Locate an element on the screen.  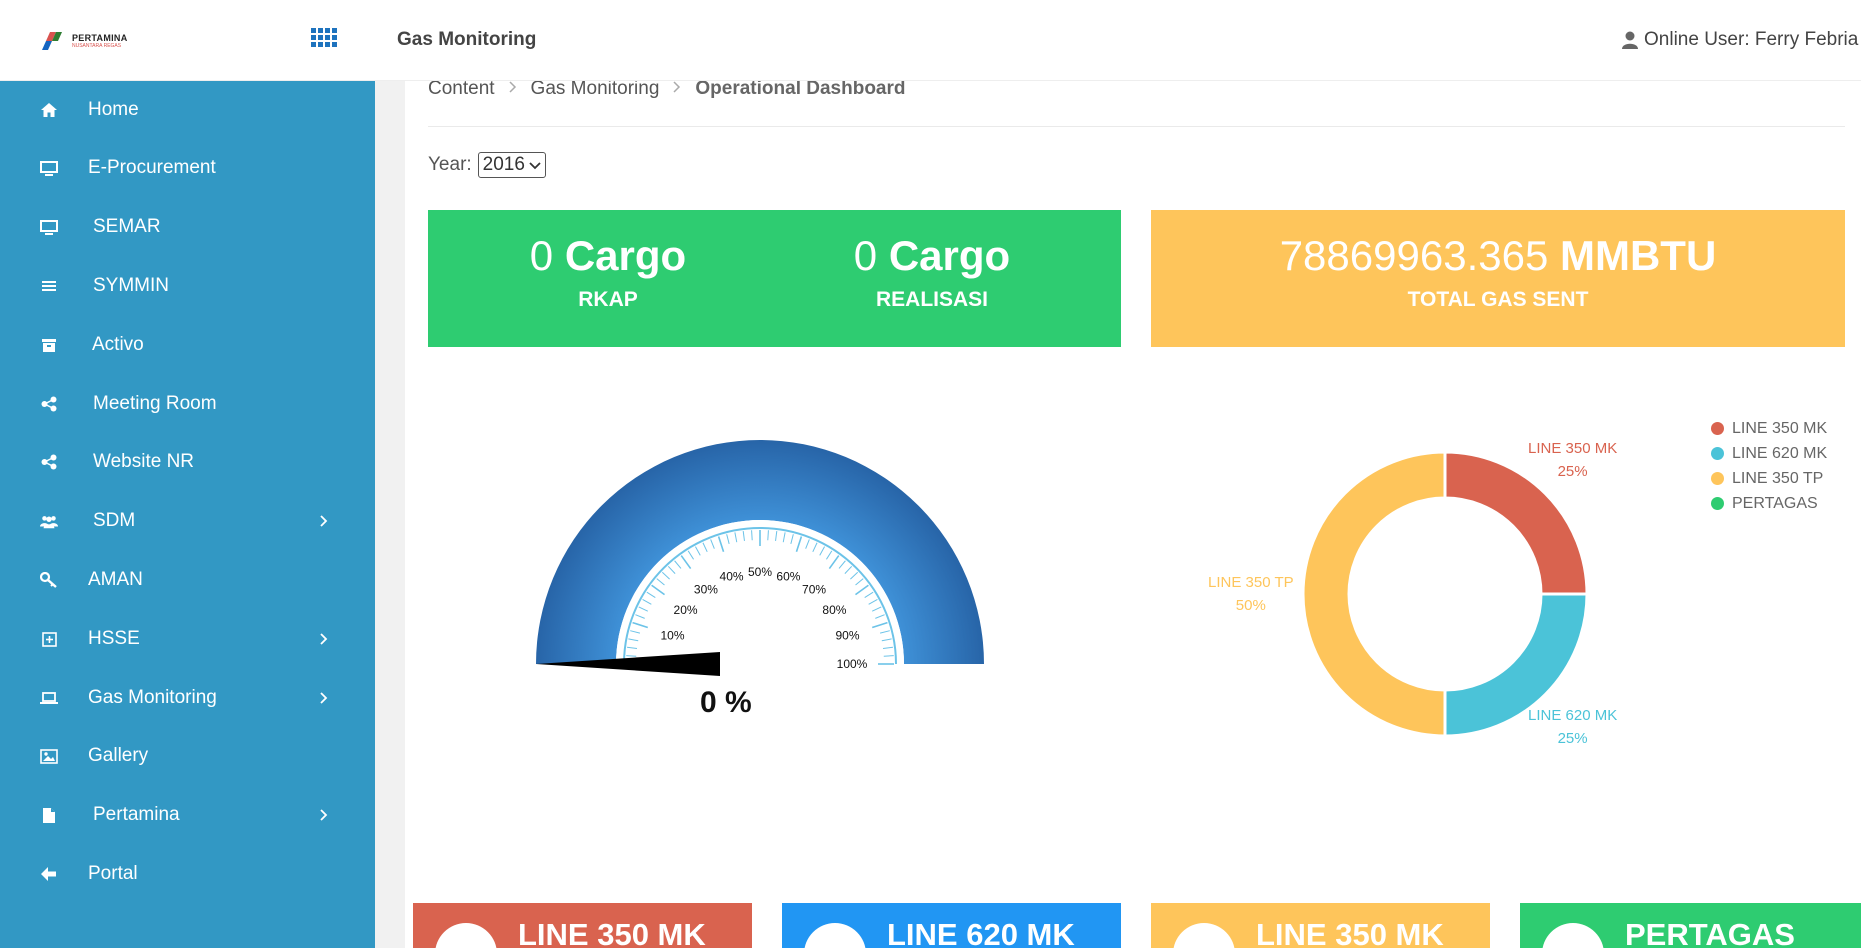
sidebar-item-aman: AMAN is located at coordinates (187, 580).